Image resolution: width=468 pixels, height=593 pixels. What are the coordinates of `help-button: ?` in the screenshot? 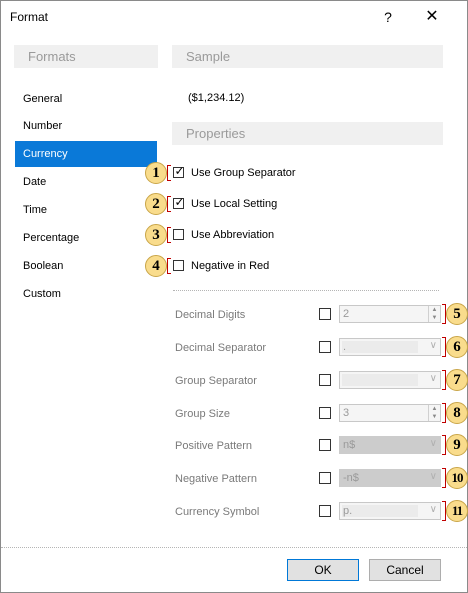 It's located at (388, 17).